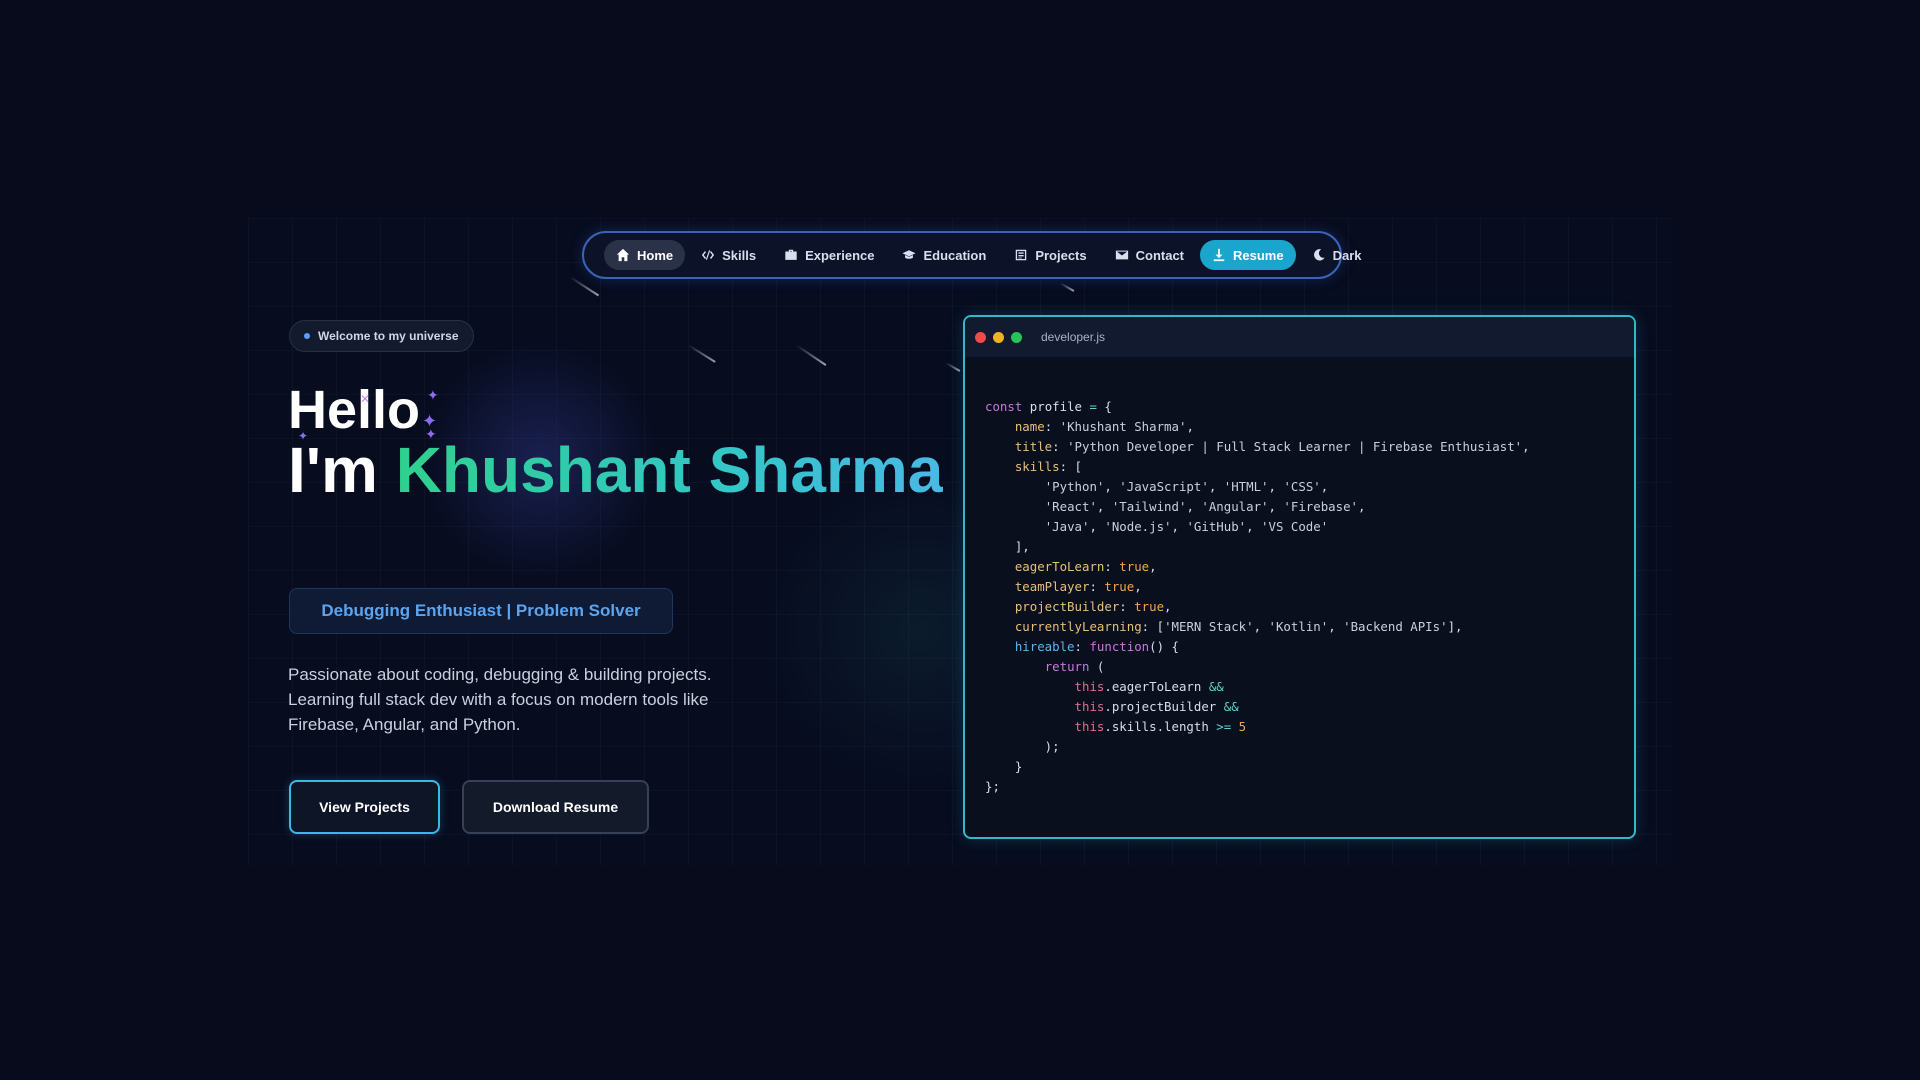 This screenshot has width=1920, height=1080. I want to click on code-line: name: 'Khushant Sharma',, so click(1104, 426).